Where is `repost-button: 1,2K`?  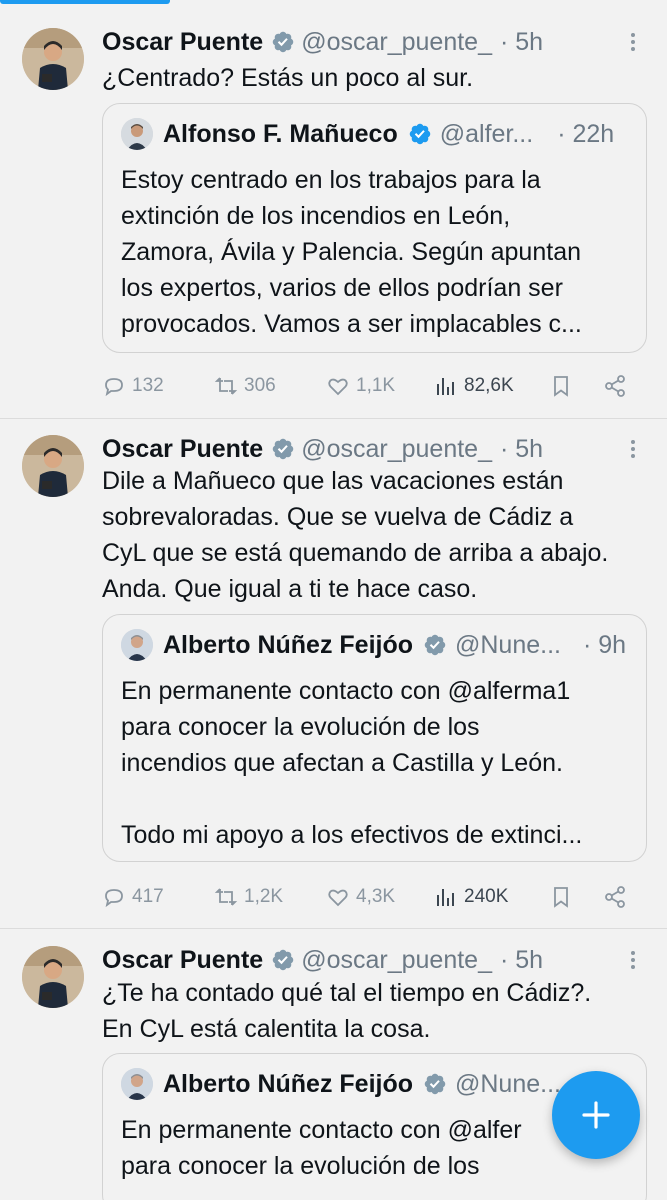 repost-button: 1,2K is located at coordinates (270, 897).